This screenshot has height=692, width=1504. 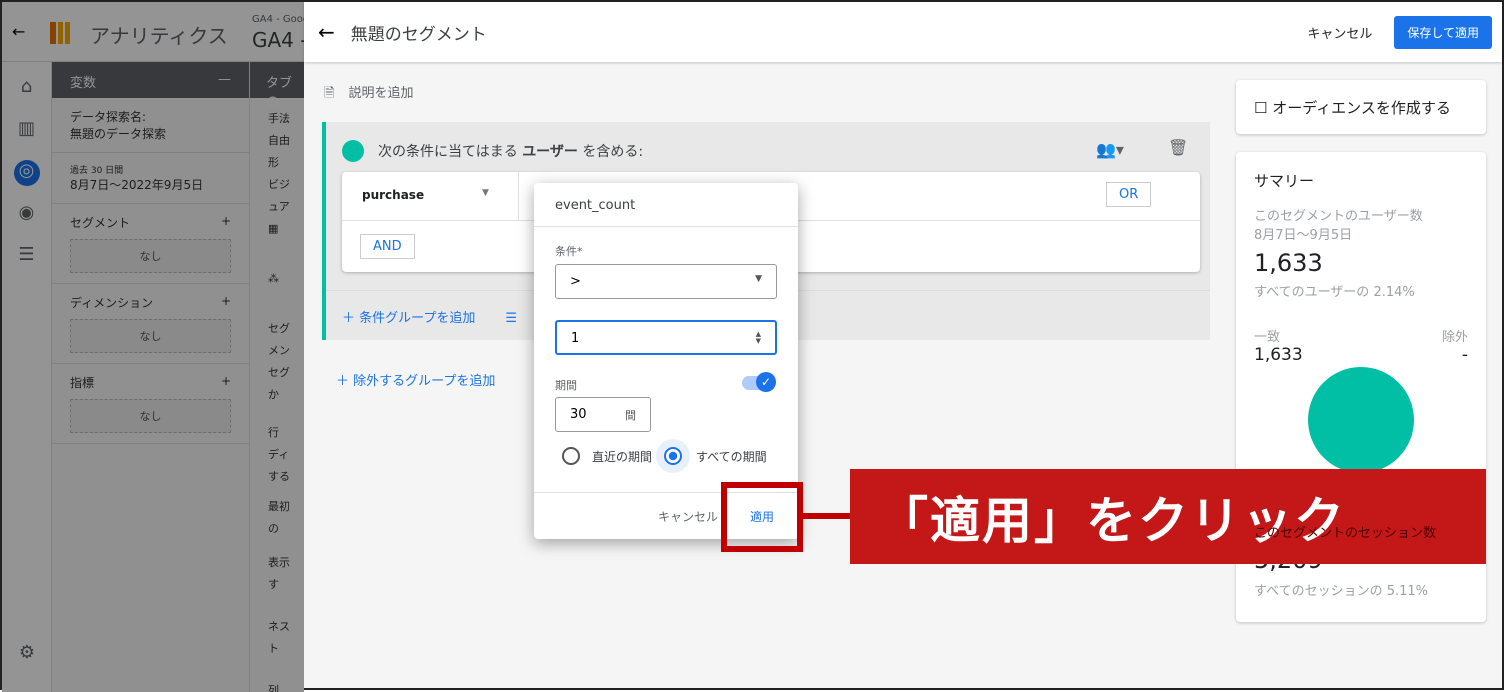 What do you see at coordinates (326, 32) in the screenshot?
I see `back-arrow-icon: ←` at bounding box center [326, 32].